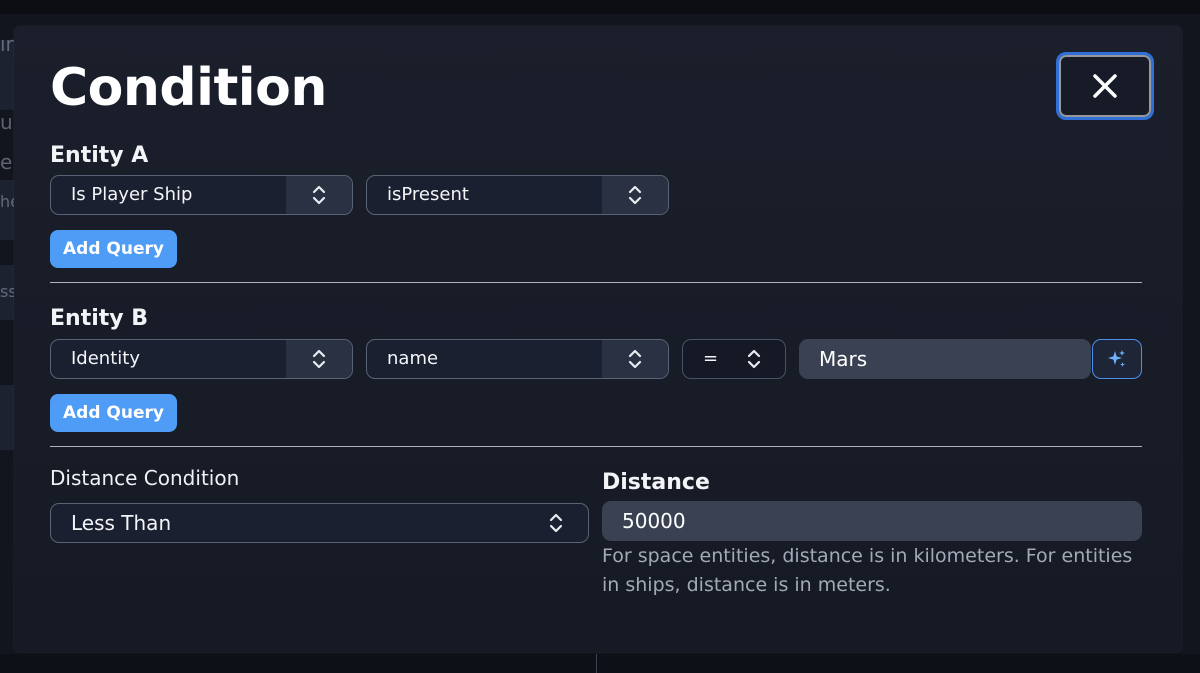 Image resolution: width=1200 pixels, height=673 pixels. I want to click on background-strip, so click(7, 417).